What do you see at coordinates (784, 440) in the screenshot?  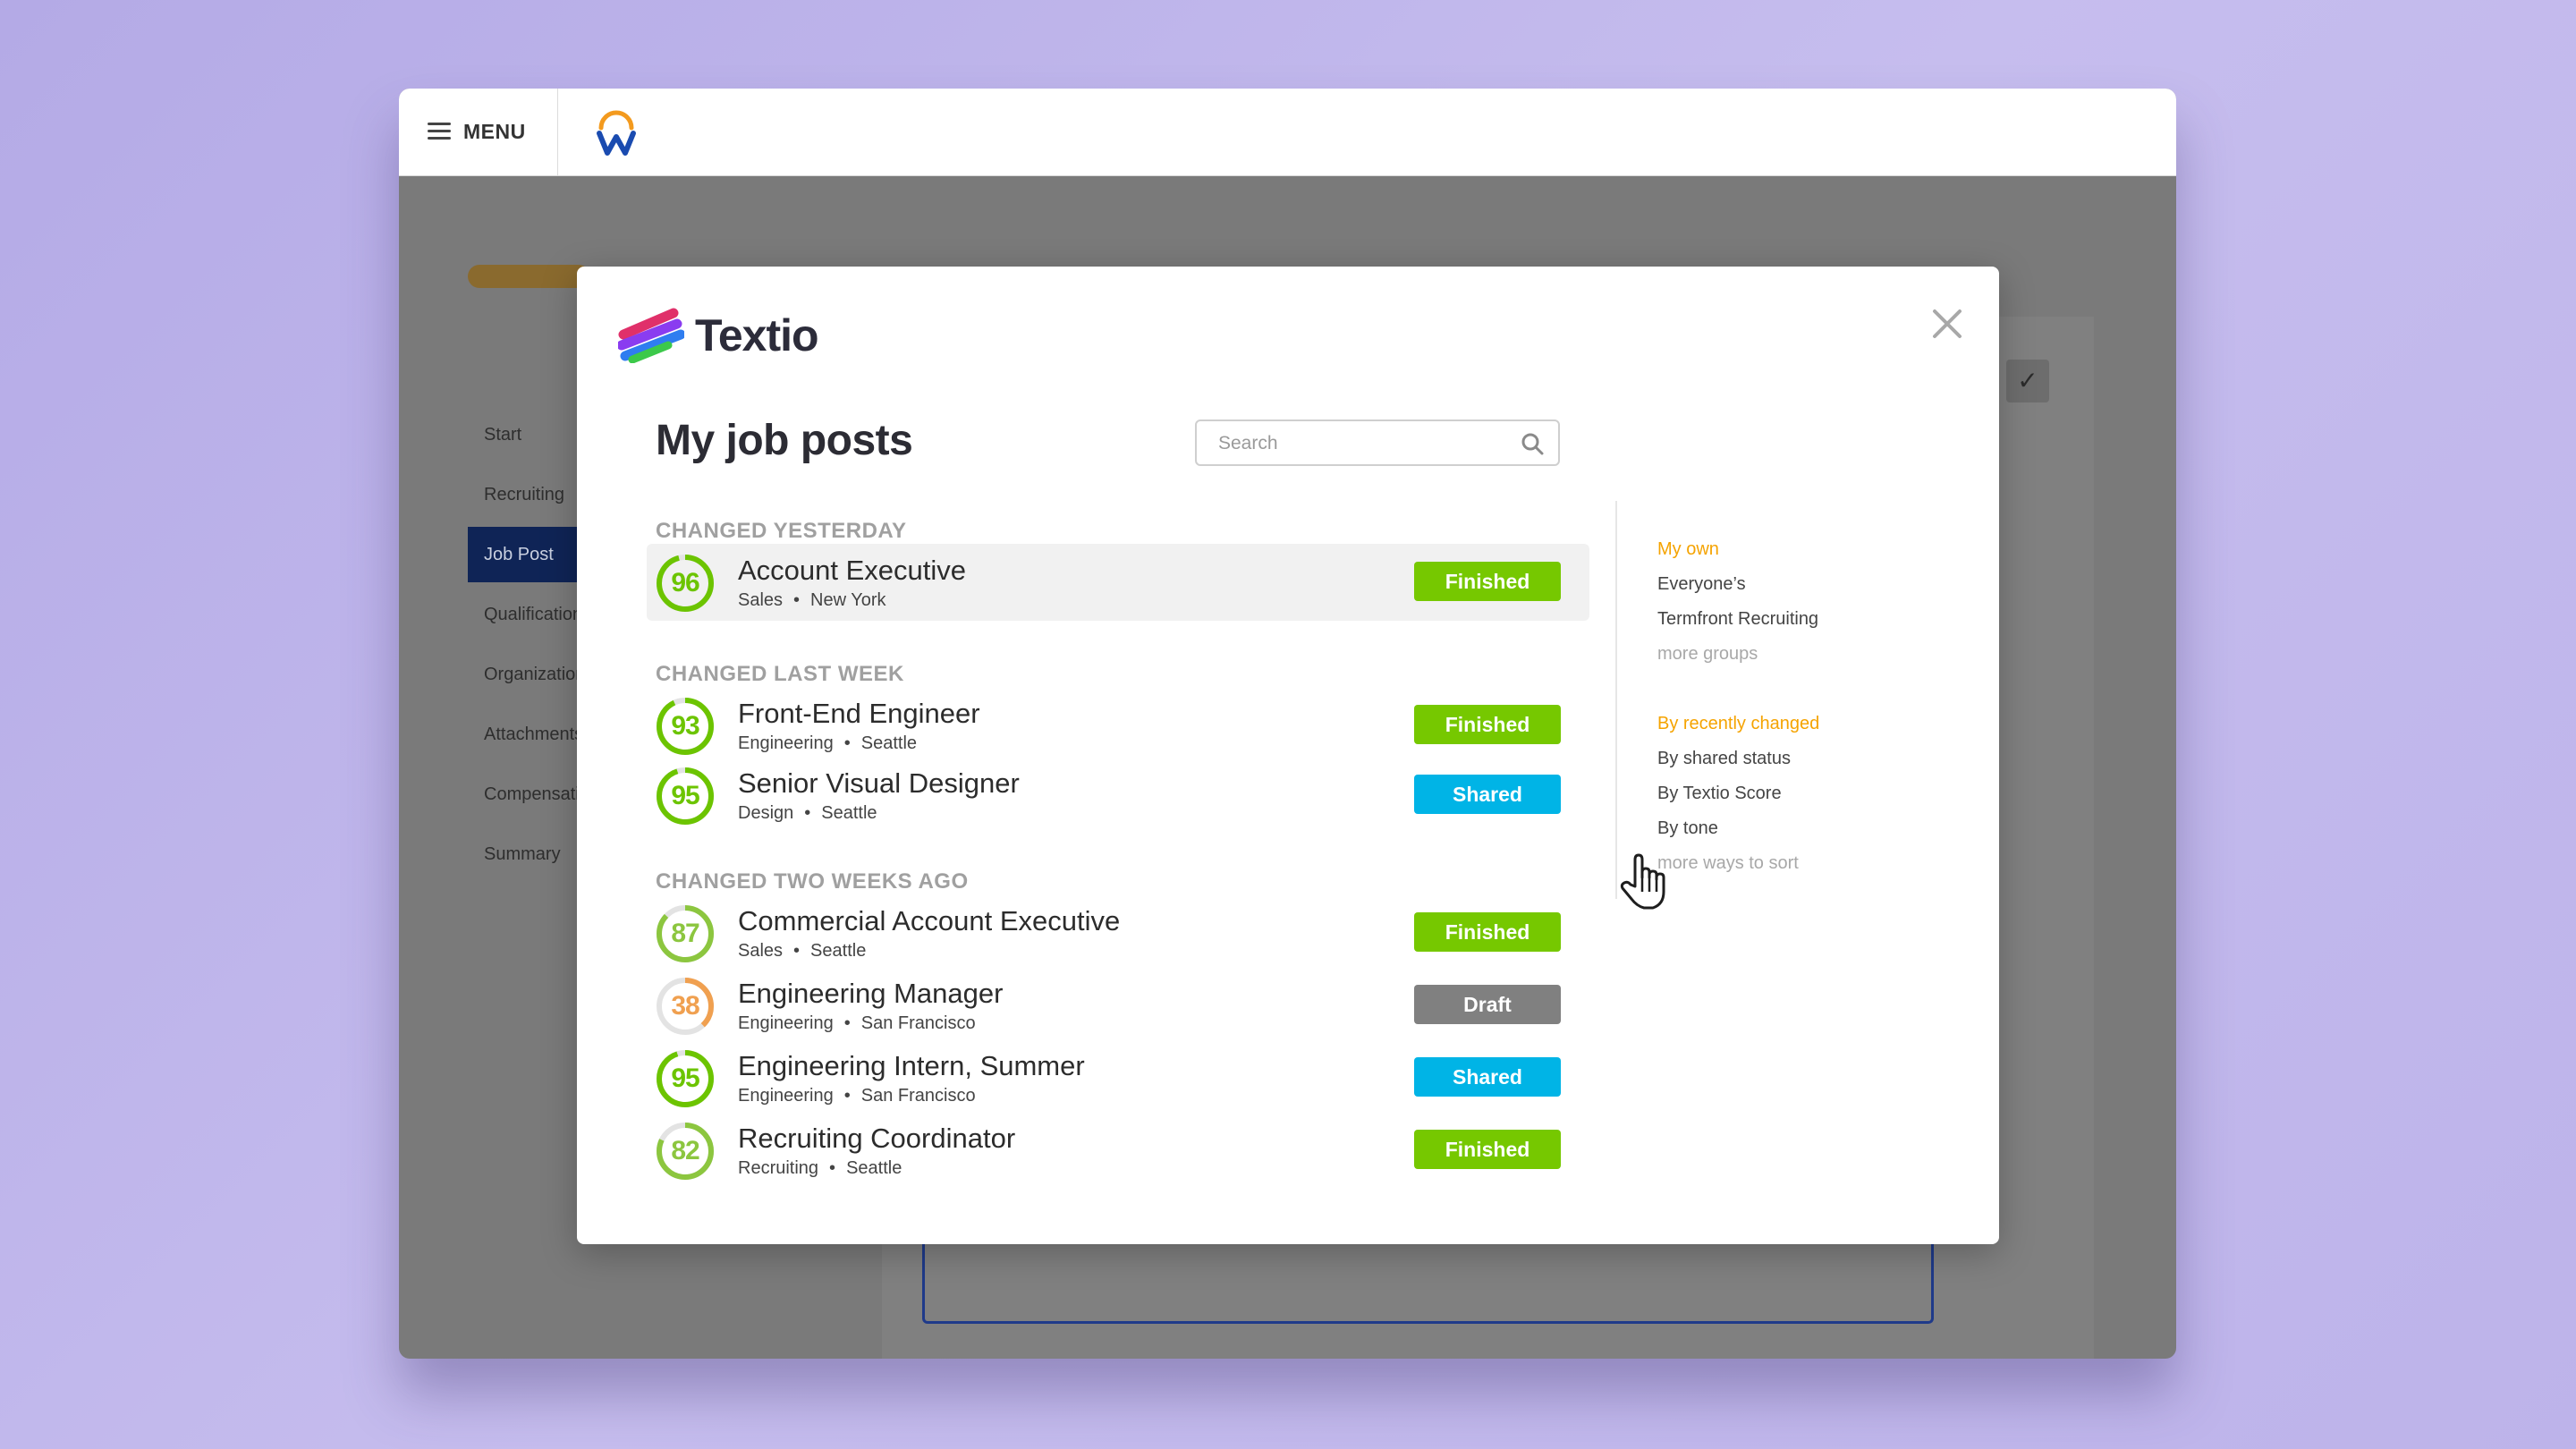 I see `modal-title: My job posts` at bounding box center [784, 440].